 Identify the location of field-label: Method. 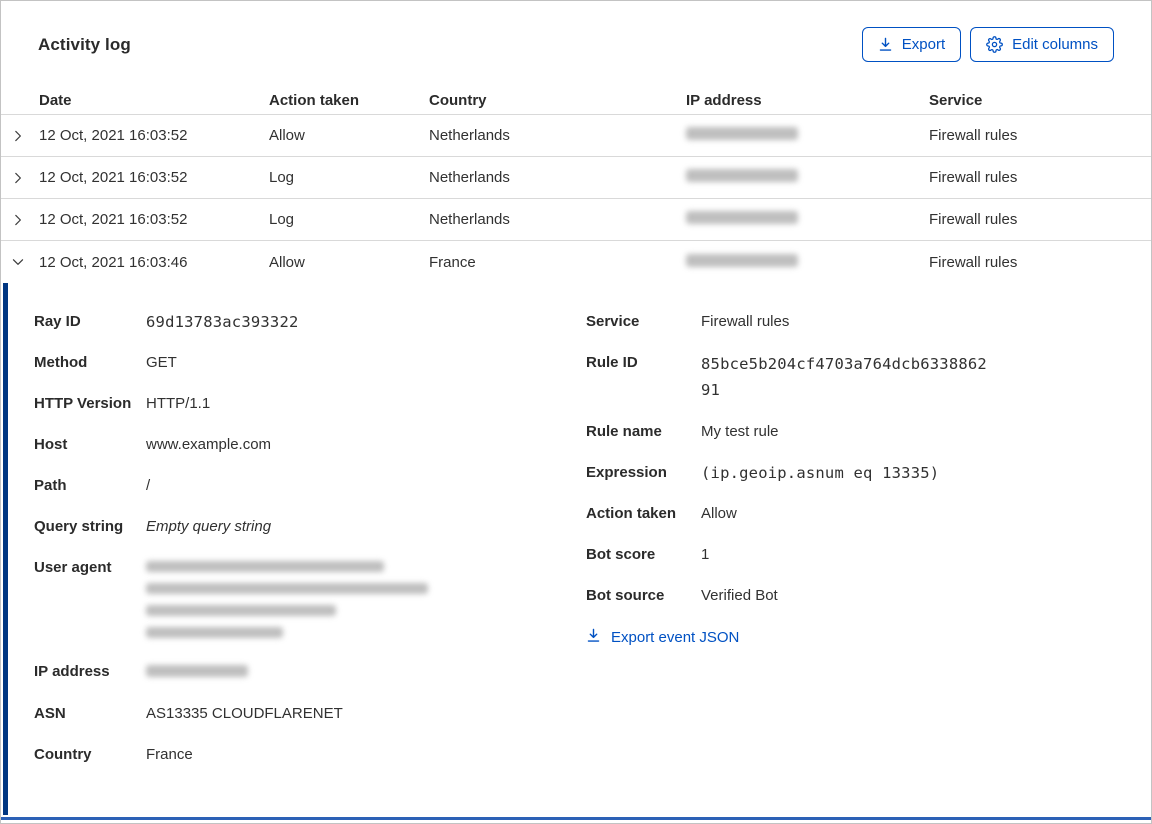
(61, 362).